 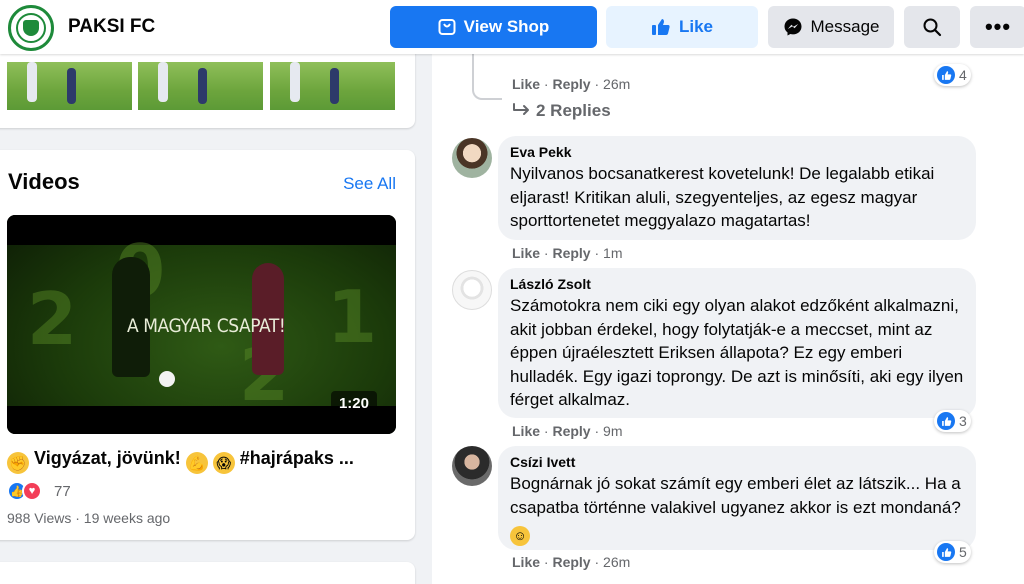 I want to click on video-meta: 988 Views · 19 weeks ago, so click(x=88, y=518).